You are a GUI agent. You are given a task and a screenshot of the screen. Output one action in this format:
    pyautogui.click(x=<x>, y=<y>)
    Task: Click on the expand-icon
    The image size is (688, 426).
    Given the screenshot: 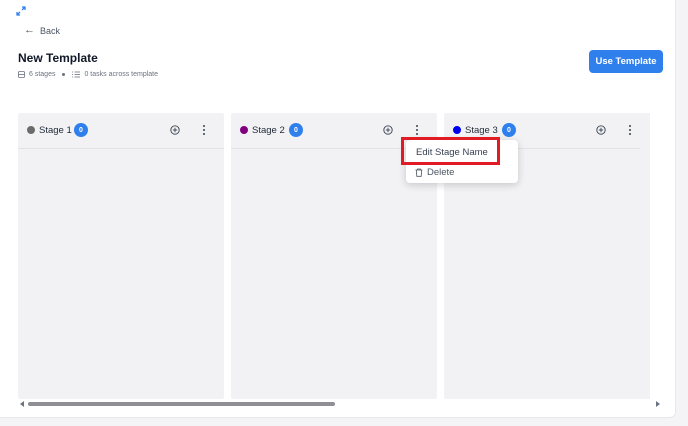 What is the action you would take?
    pyautogui.click(x=21, y=11)
    